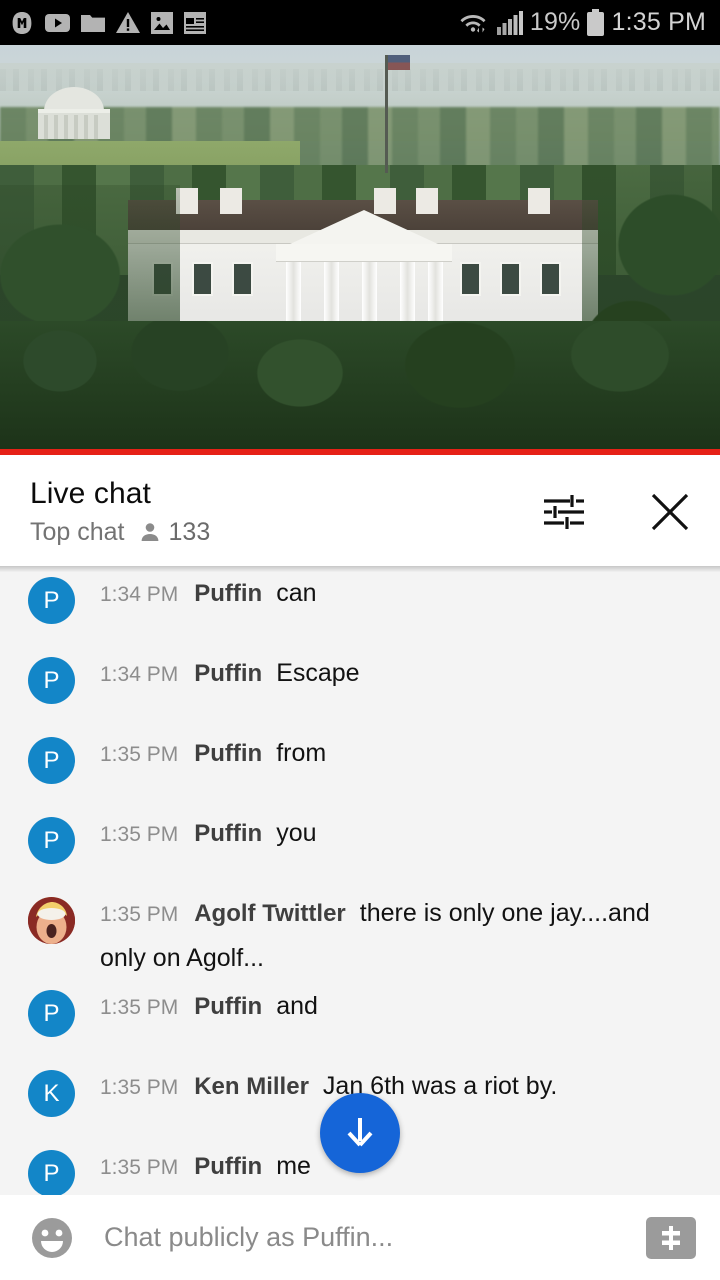  I want to click on chat-mode-label: Top chat, so click(77, 532).